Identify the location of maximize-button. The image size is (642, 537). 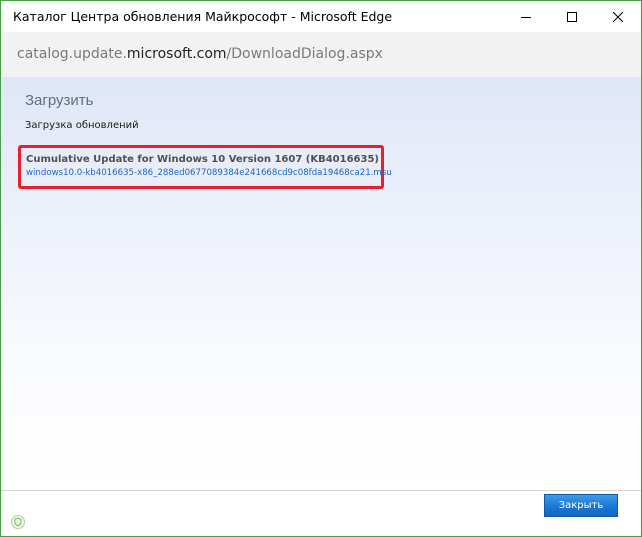
(572, 16).